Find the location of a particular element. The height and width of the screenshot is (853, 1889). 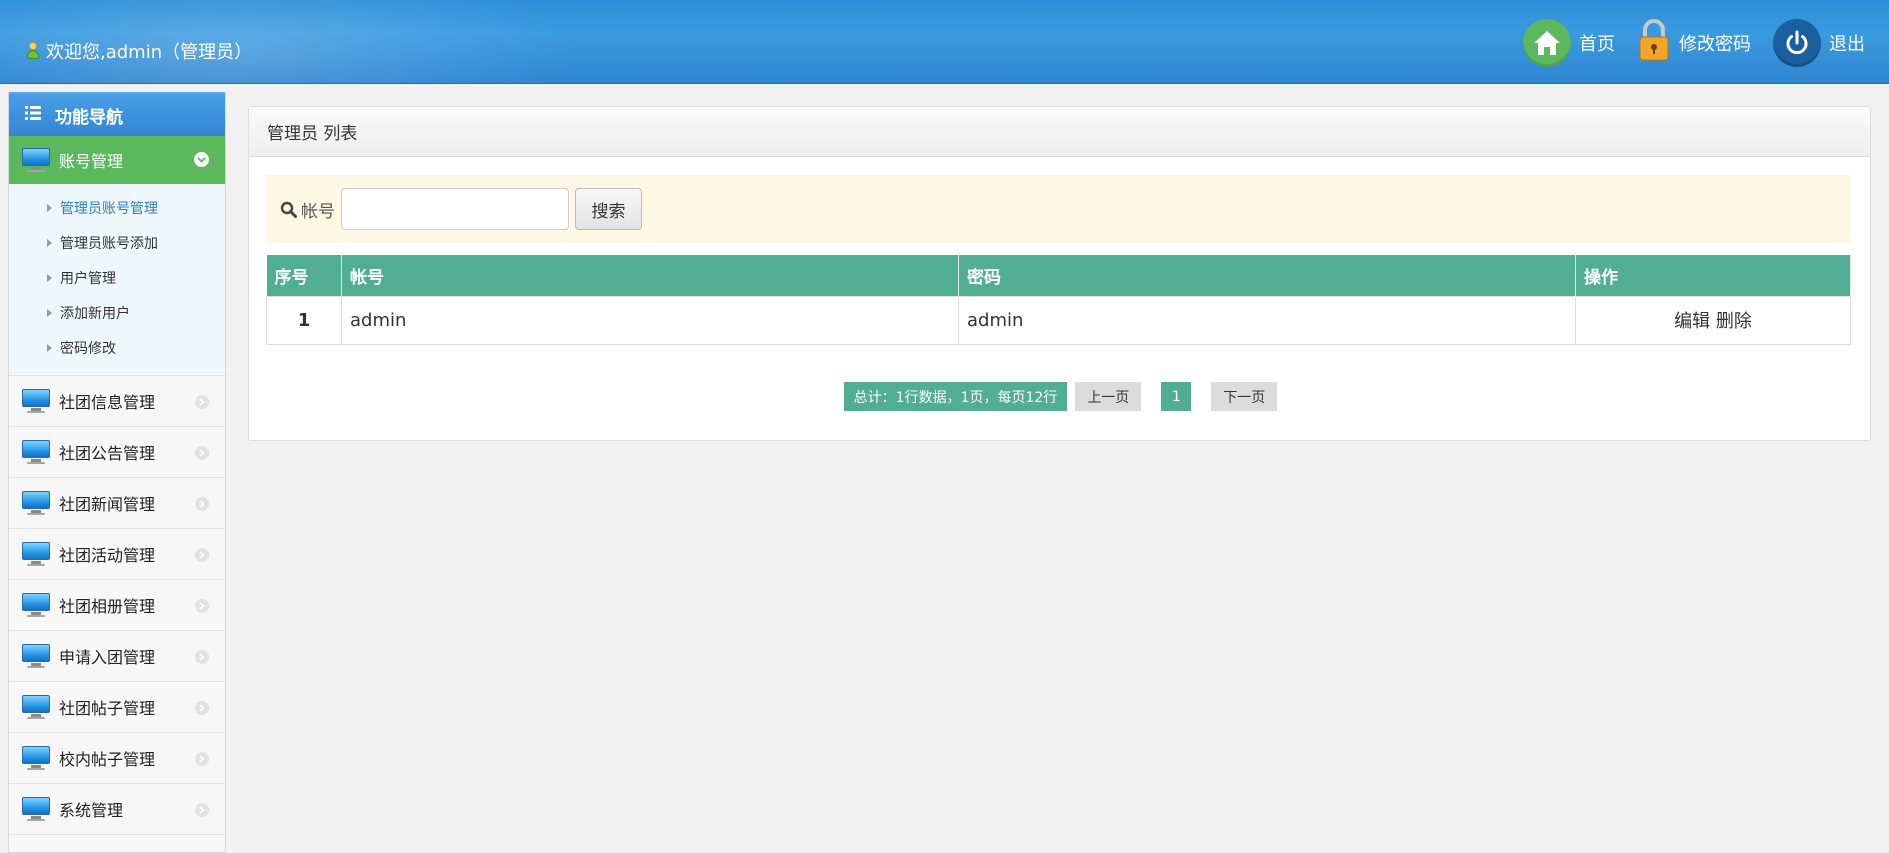

home-icon is located at coordinates (1547, 42).